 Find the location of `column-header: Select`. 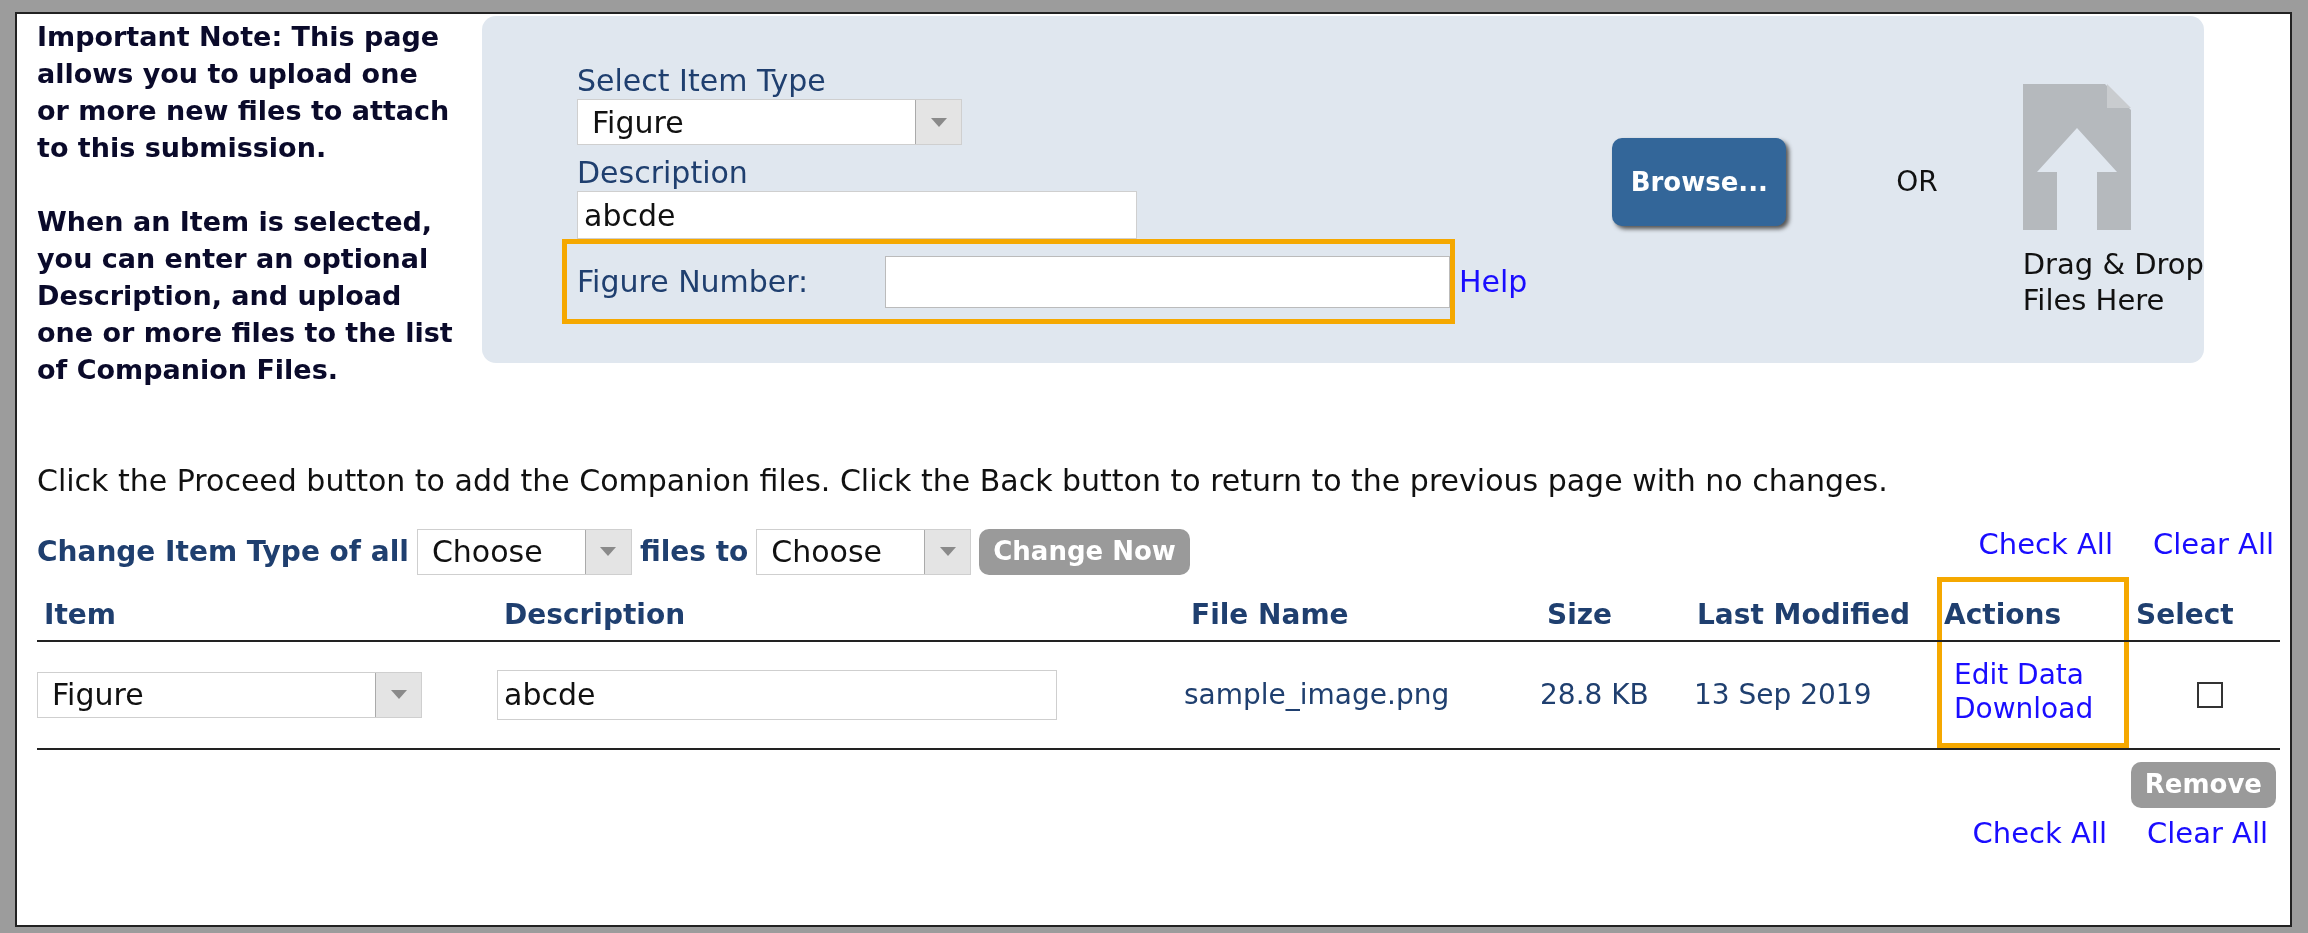

column-header: Select is located at coordinates (2185, 614).